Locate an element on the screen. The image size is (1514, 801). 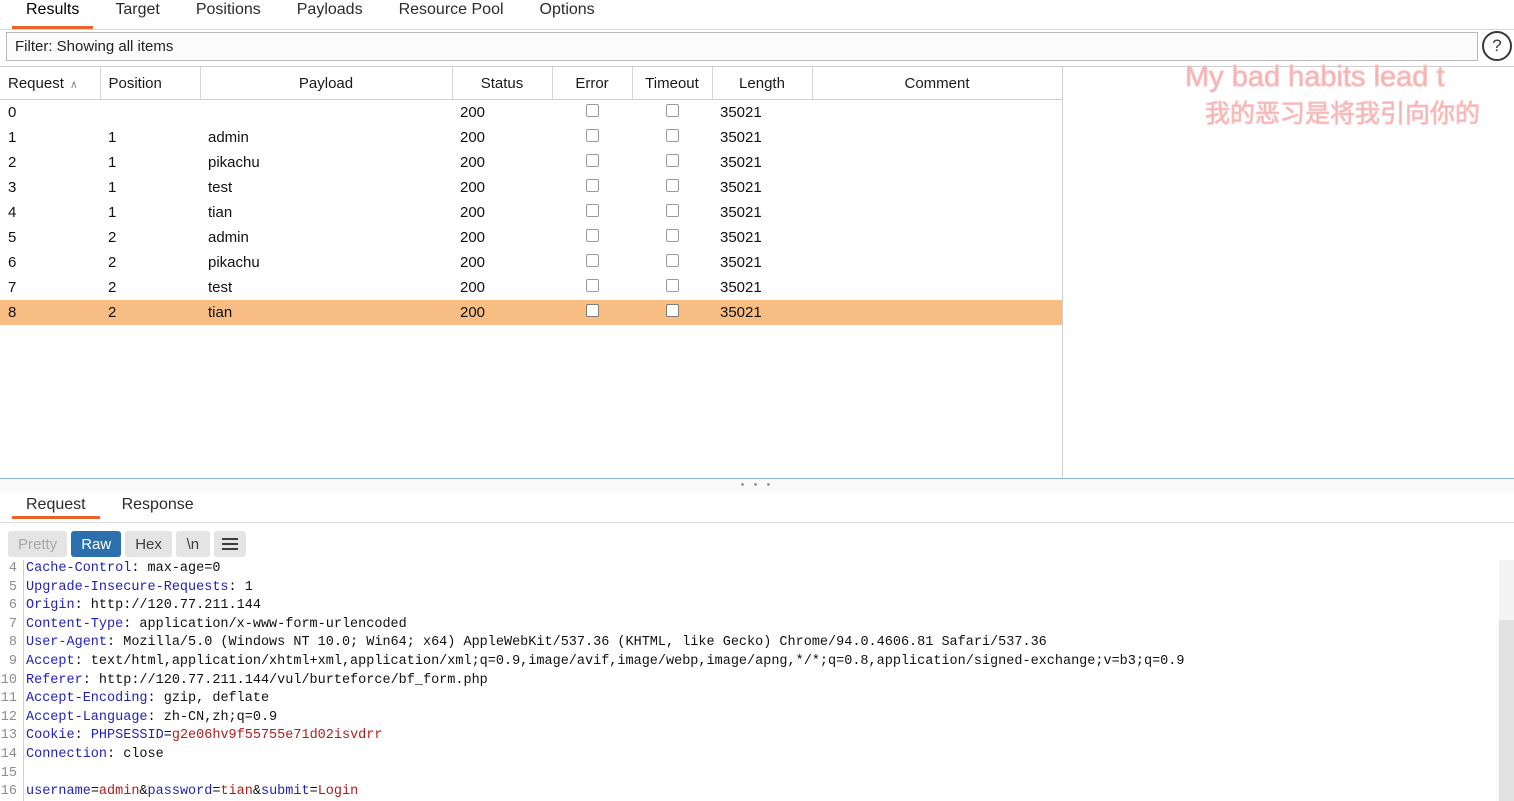
view-button-pretty: Pretty is located at coordinates (38, 544).